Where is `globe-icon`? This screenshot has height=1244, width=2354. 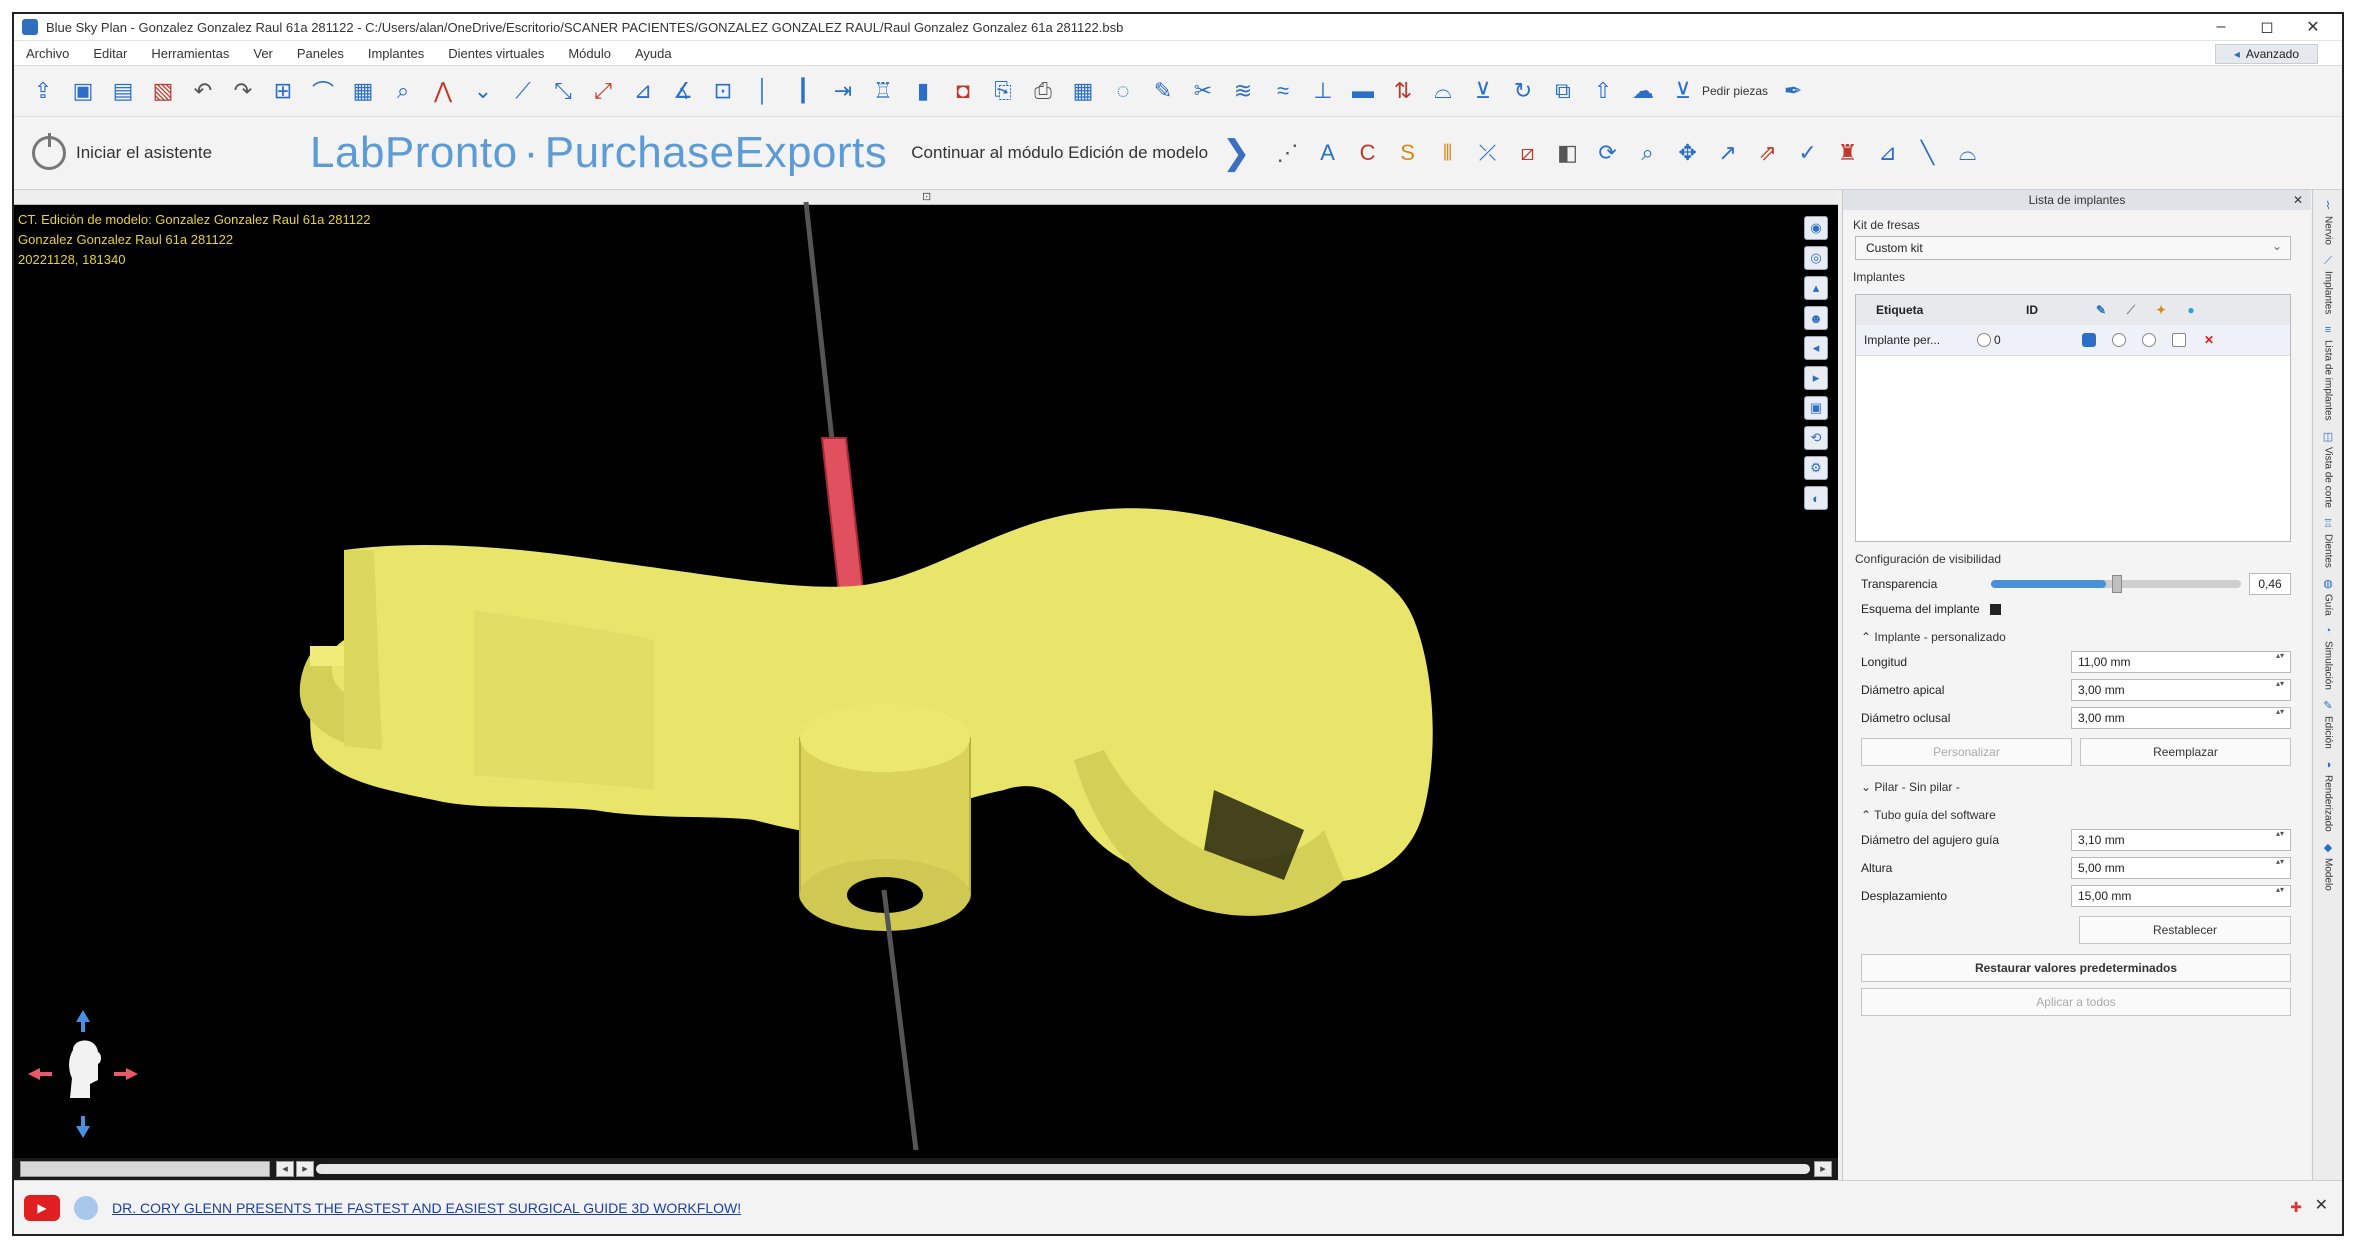
globe-icon is located at coordinates (86, 1208).